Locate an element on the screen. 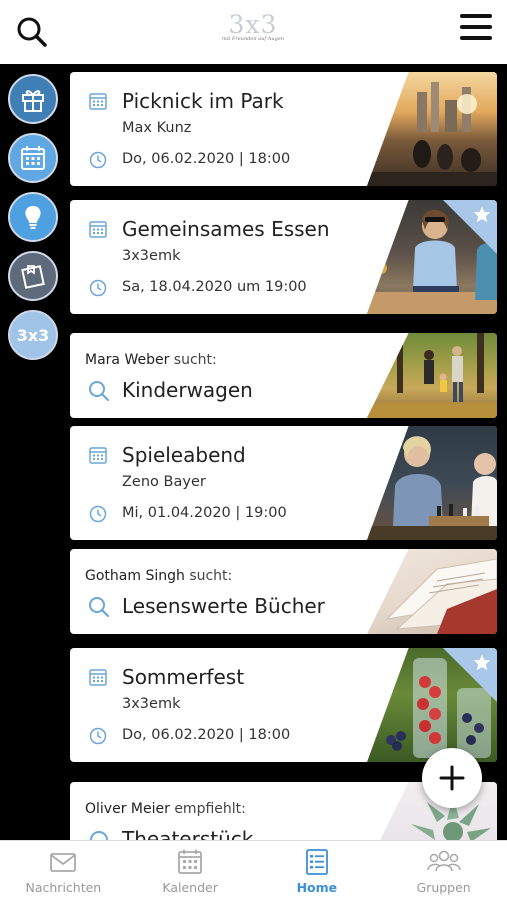 This screenshot has width=507, height=900. request-card-buecher: Gotham Singh sucht: Lesenswerte Bücher is located at coordinates (283, 591).